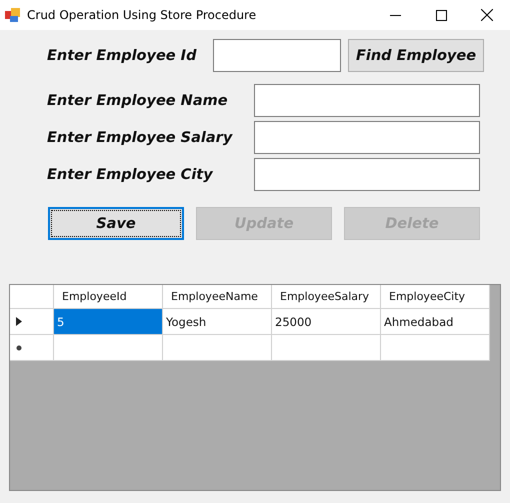  I want to click on app-icon, so click(13, 15).